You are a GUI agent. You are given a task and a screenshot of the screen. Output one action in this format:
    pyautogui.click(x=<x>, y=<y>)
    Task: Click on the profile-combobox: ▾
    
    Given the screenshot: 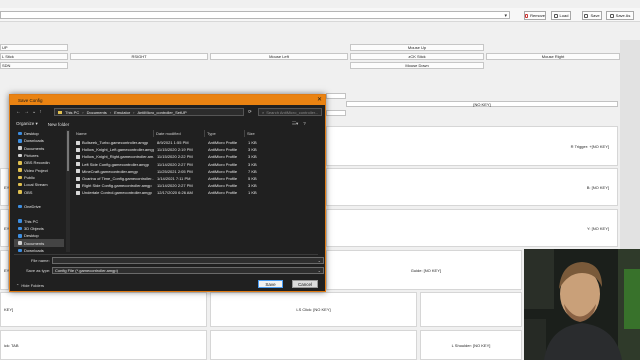 What is the action you would take?
    pyautogui.click(x=255, y=15)
    